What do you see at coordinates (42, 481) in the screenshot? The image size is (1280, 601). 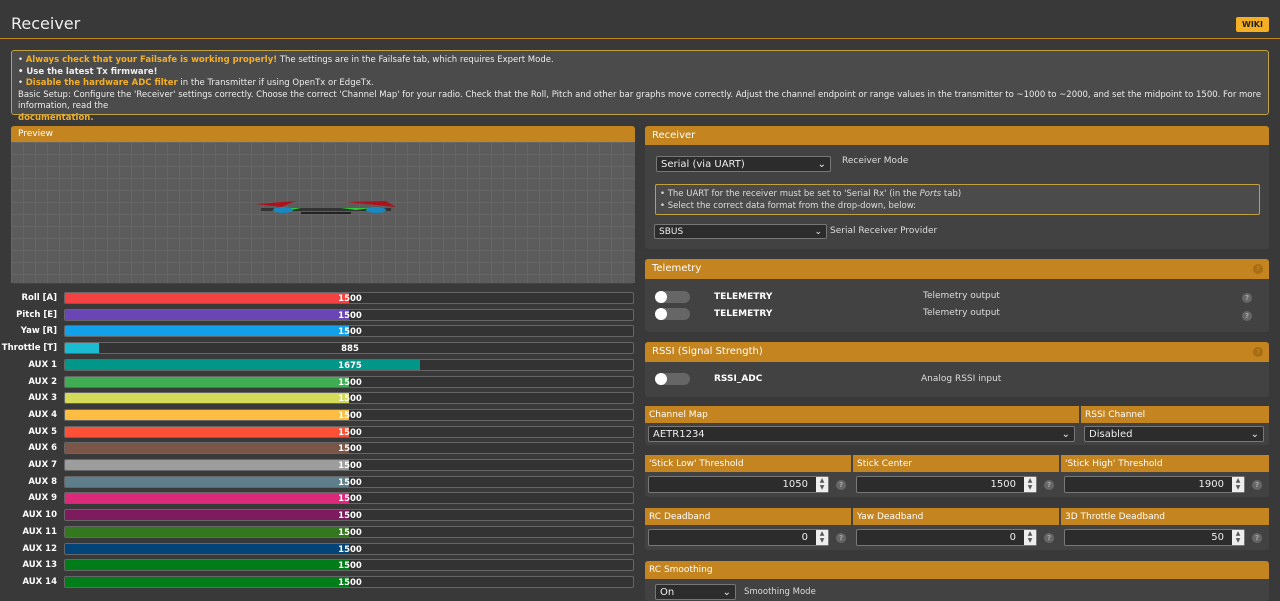 I see `channel-label: AUX 8` at bounding box center [42, 481].